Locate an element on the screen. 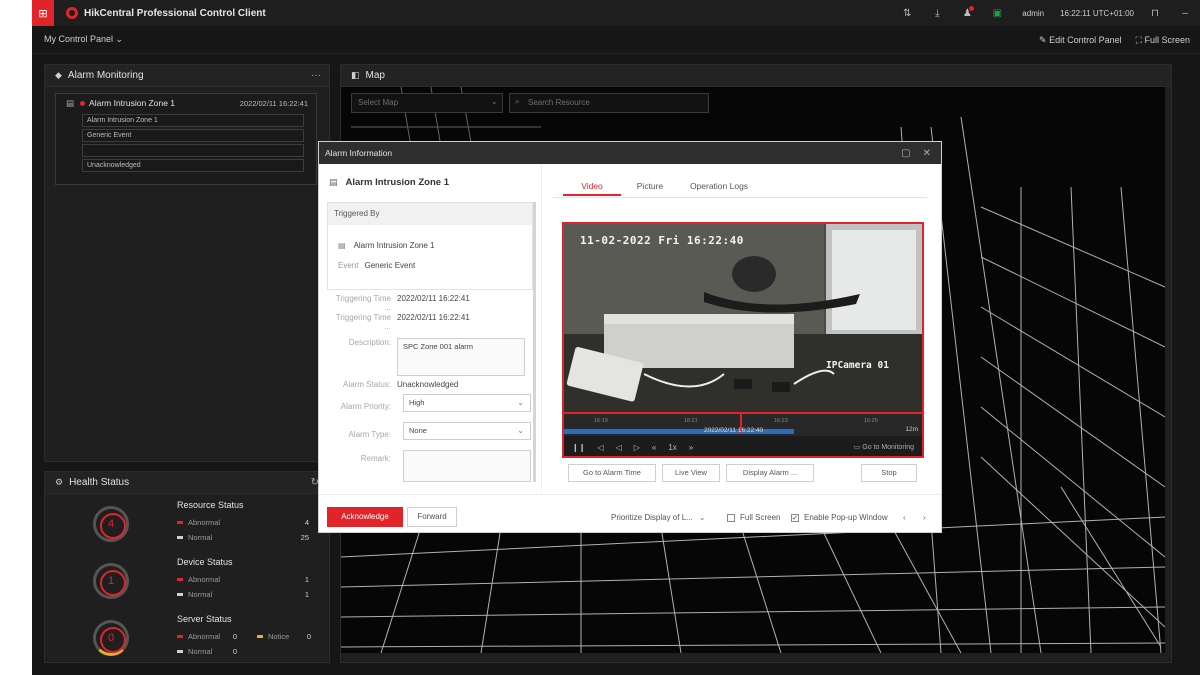 The height and width of the screenshot is (675, 1200). triggered-by-label: Triggered By is located at coordinates (430, 214).